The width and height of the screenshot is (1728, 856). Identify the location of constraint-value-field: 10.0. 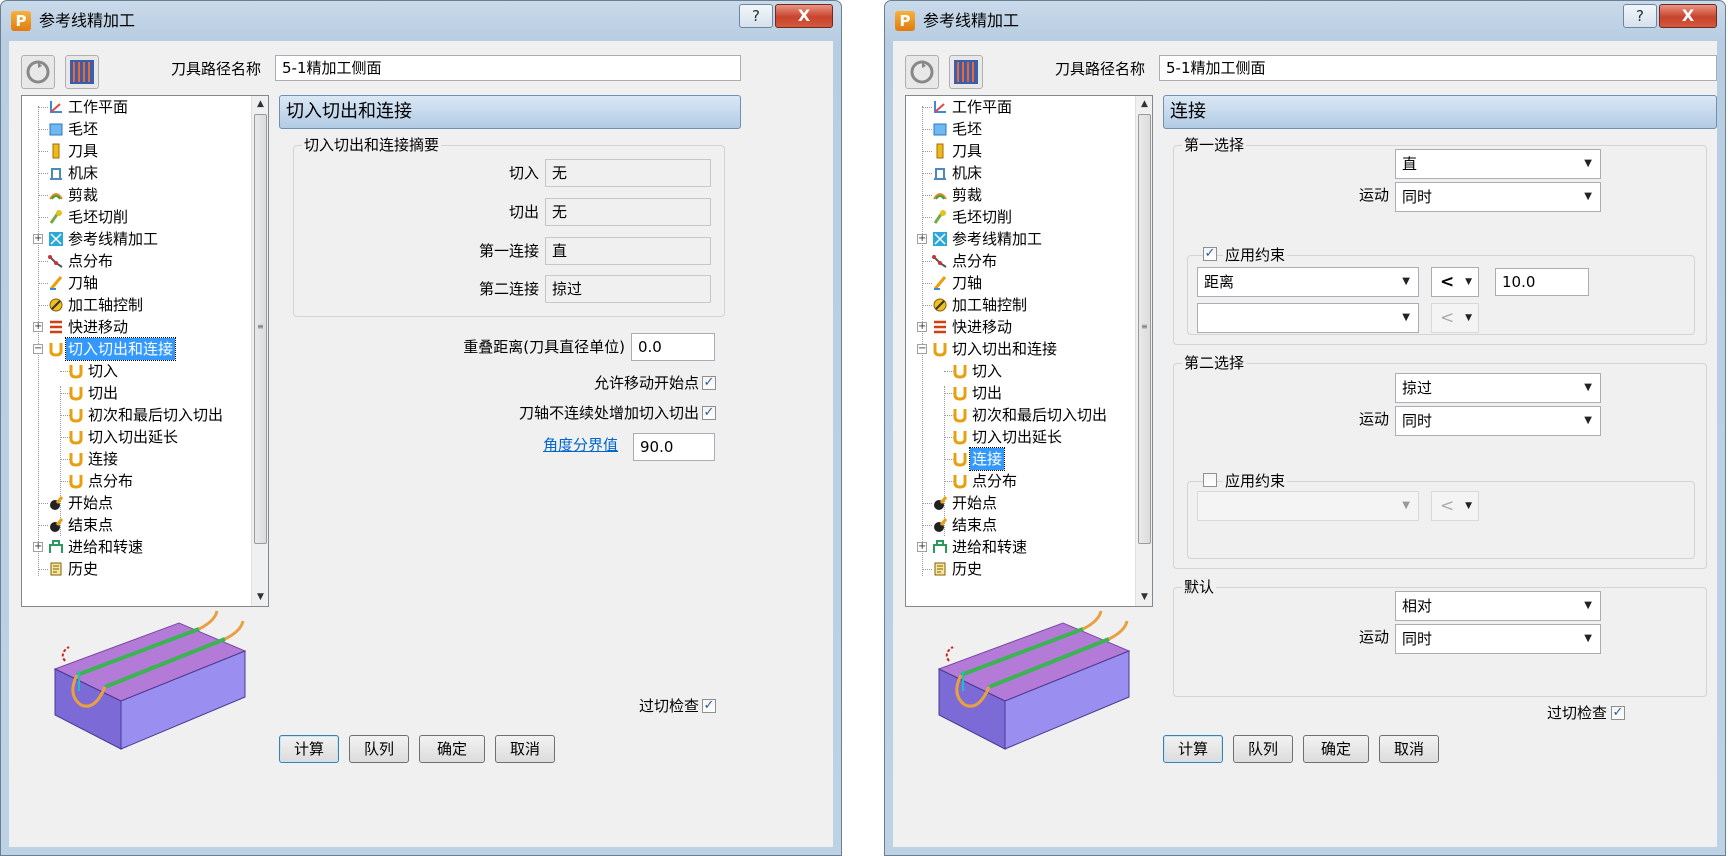
(1542, 282).